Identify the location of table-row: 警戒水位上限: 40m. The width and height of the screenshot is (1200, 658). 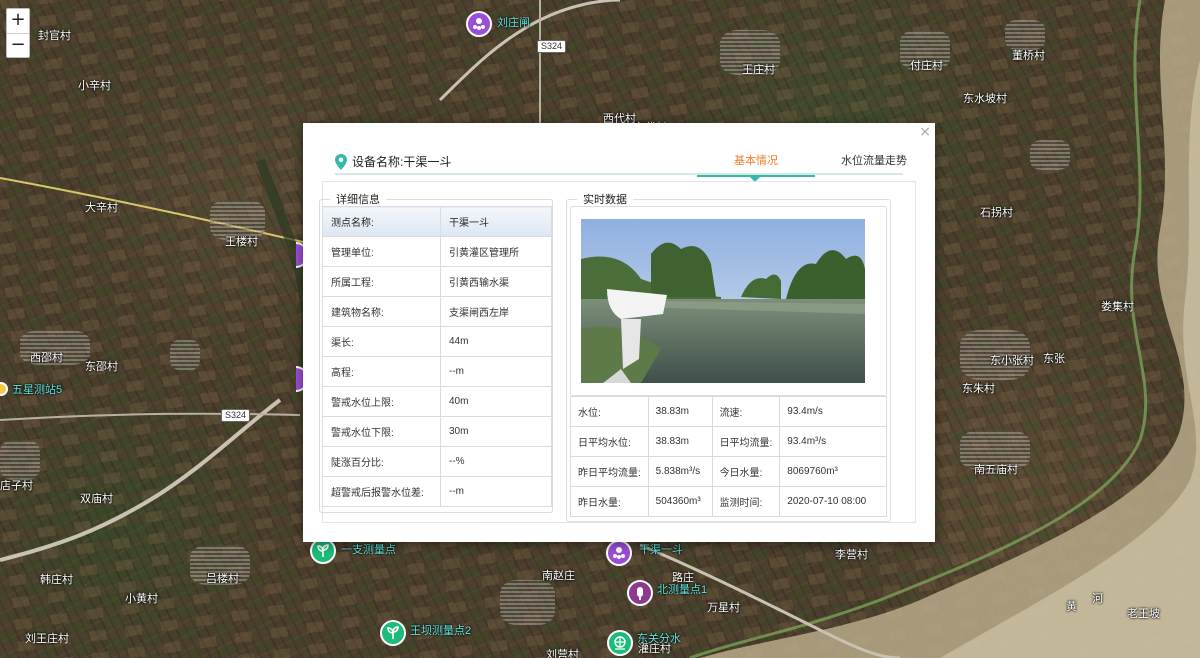
(437, 401).